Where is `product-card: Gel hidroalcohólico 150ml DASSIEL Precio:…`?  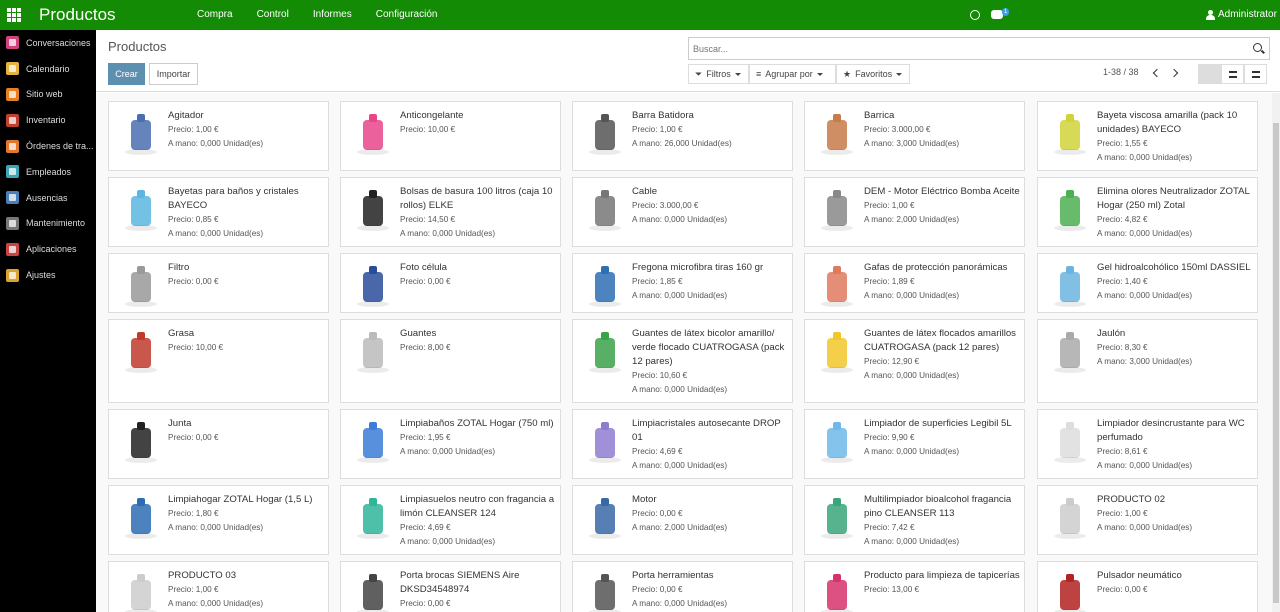 product-card: Gel hidroalcohólico 150ml DASSIEL Precio:… is located at coordinates (1147, 283).